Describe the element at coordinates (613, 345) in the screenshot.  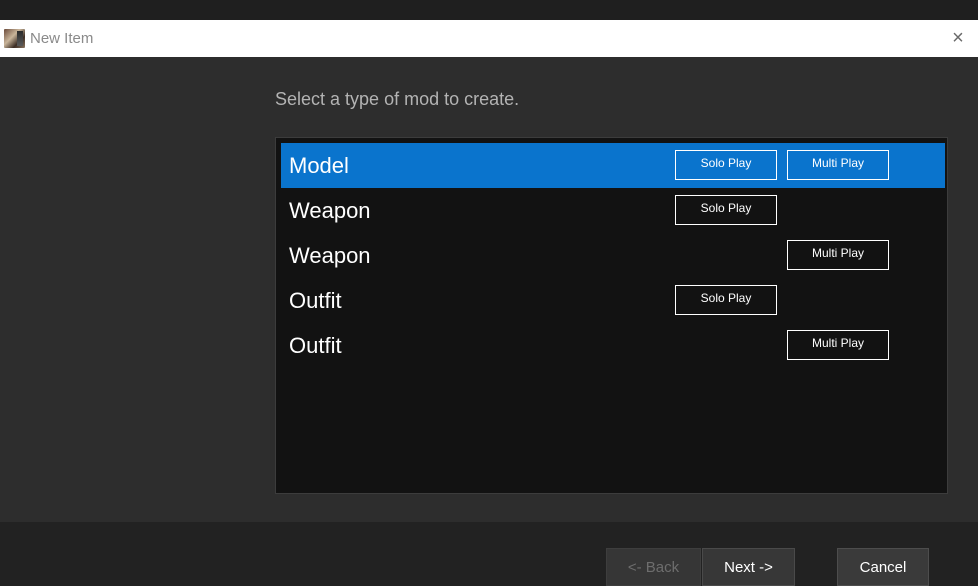
I see `mod-type-row: Outfit Multi Play` at that location.